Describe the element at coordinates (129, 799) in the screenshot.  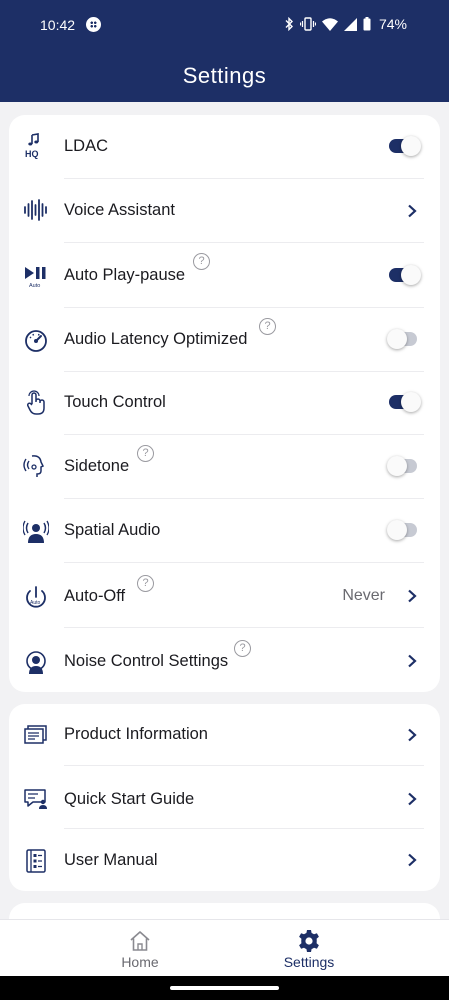
I see `info-label: Quick Start Guide` at that location.